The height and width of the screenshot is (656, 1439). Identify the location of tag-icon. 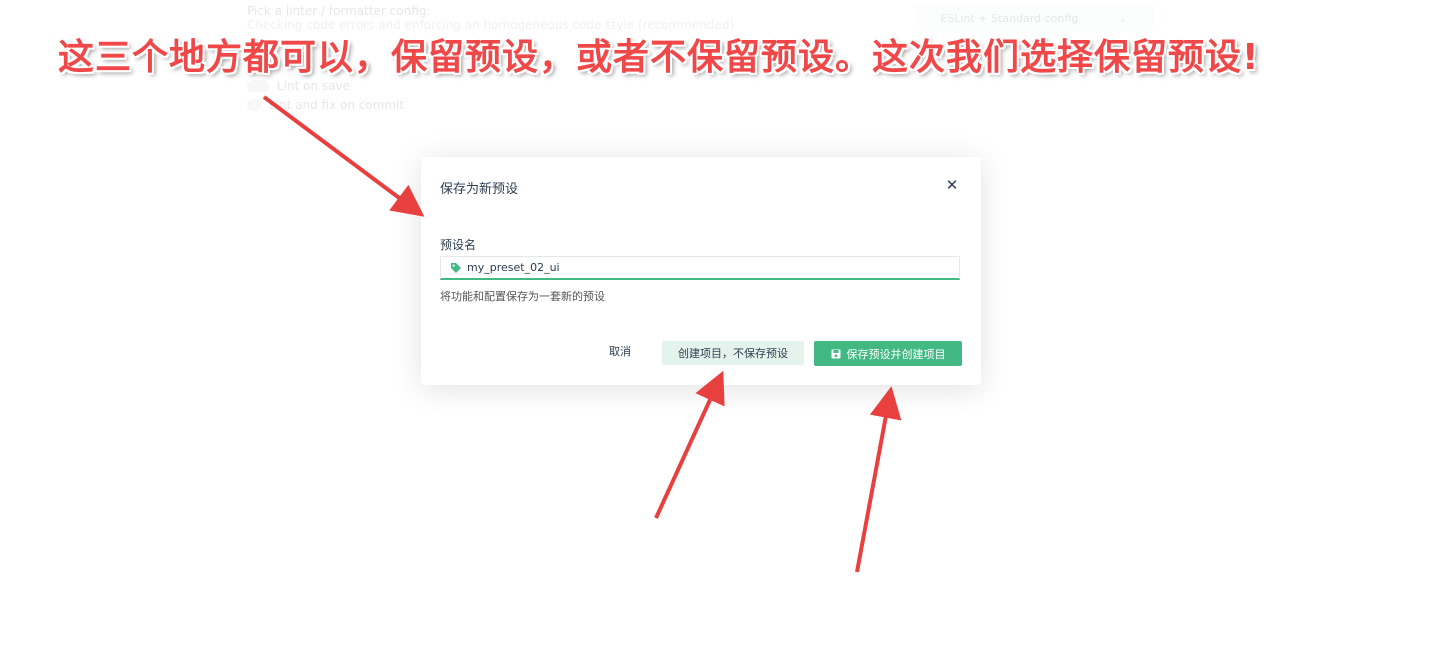
(456, 268).